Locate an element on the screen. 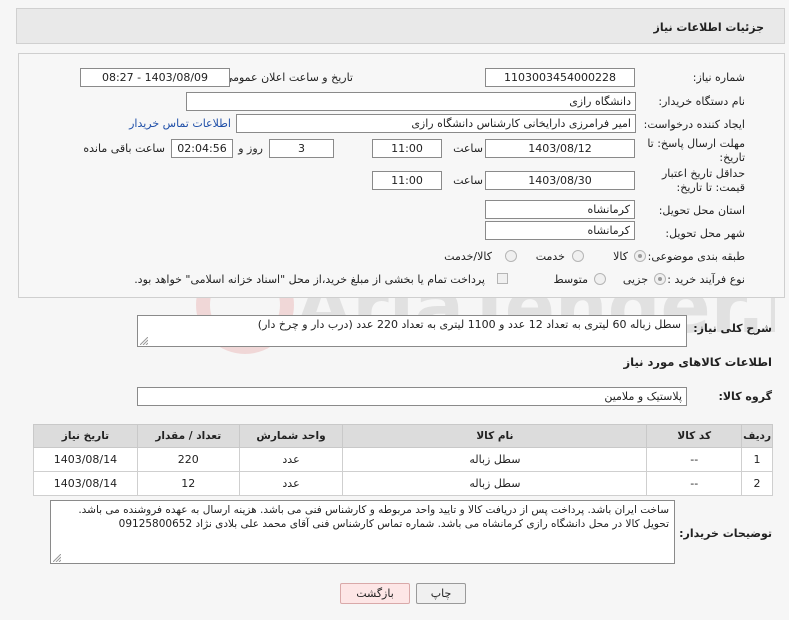  reply-days-field: 3 is located at coordinates (301, 148).